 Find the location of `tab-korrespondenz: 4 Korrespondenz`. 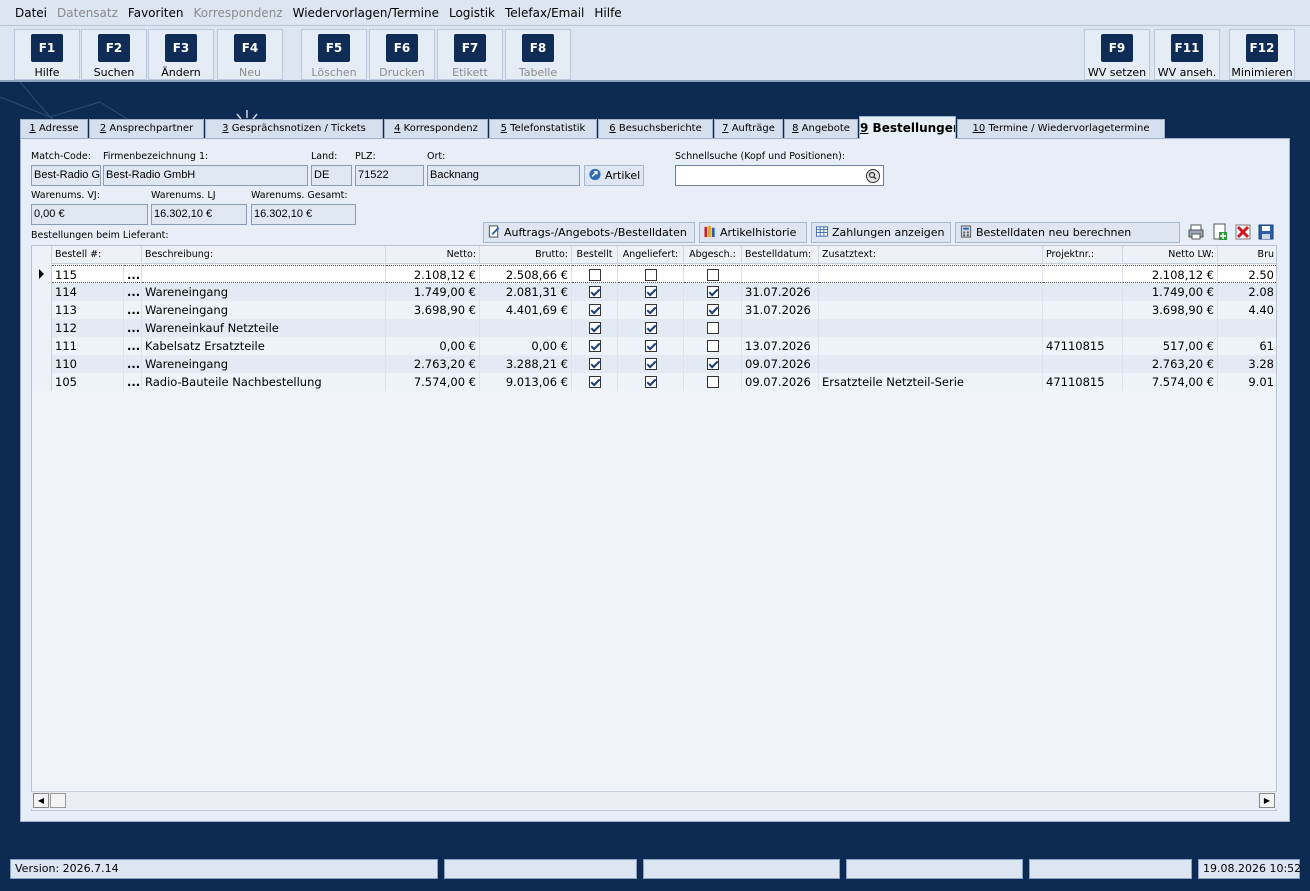

tab-korrespondenz: 4 Korrespondenz is located at coordinates (436, 128).